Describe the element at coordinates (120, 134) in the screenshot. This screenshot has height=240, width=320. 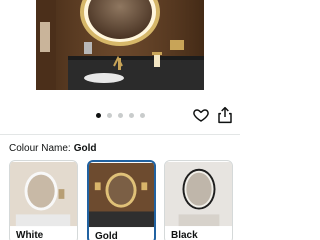
I see `section-divider` at that location.